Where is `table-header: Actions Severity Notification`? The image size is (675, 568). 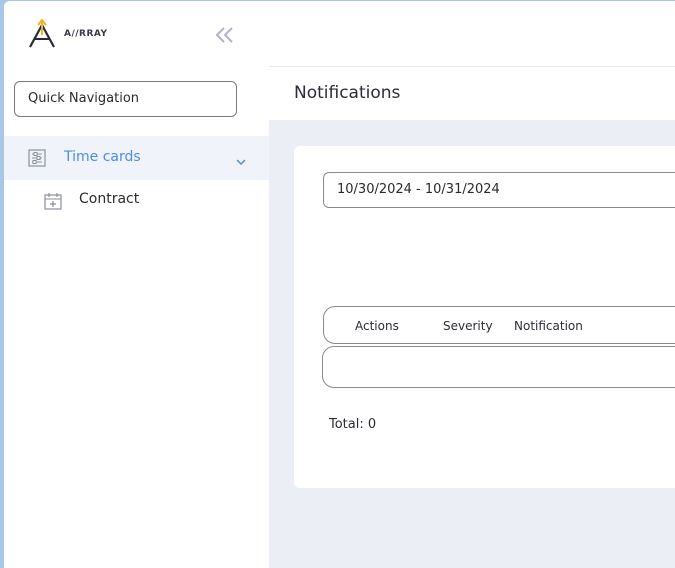 table-header: Actions Severity Notification is located at coordinates (499, 325).